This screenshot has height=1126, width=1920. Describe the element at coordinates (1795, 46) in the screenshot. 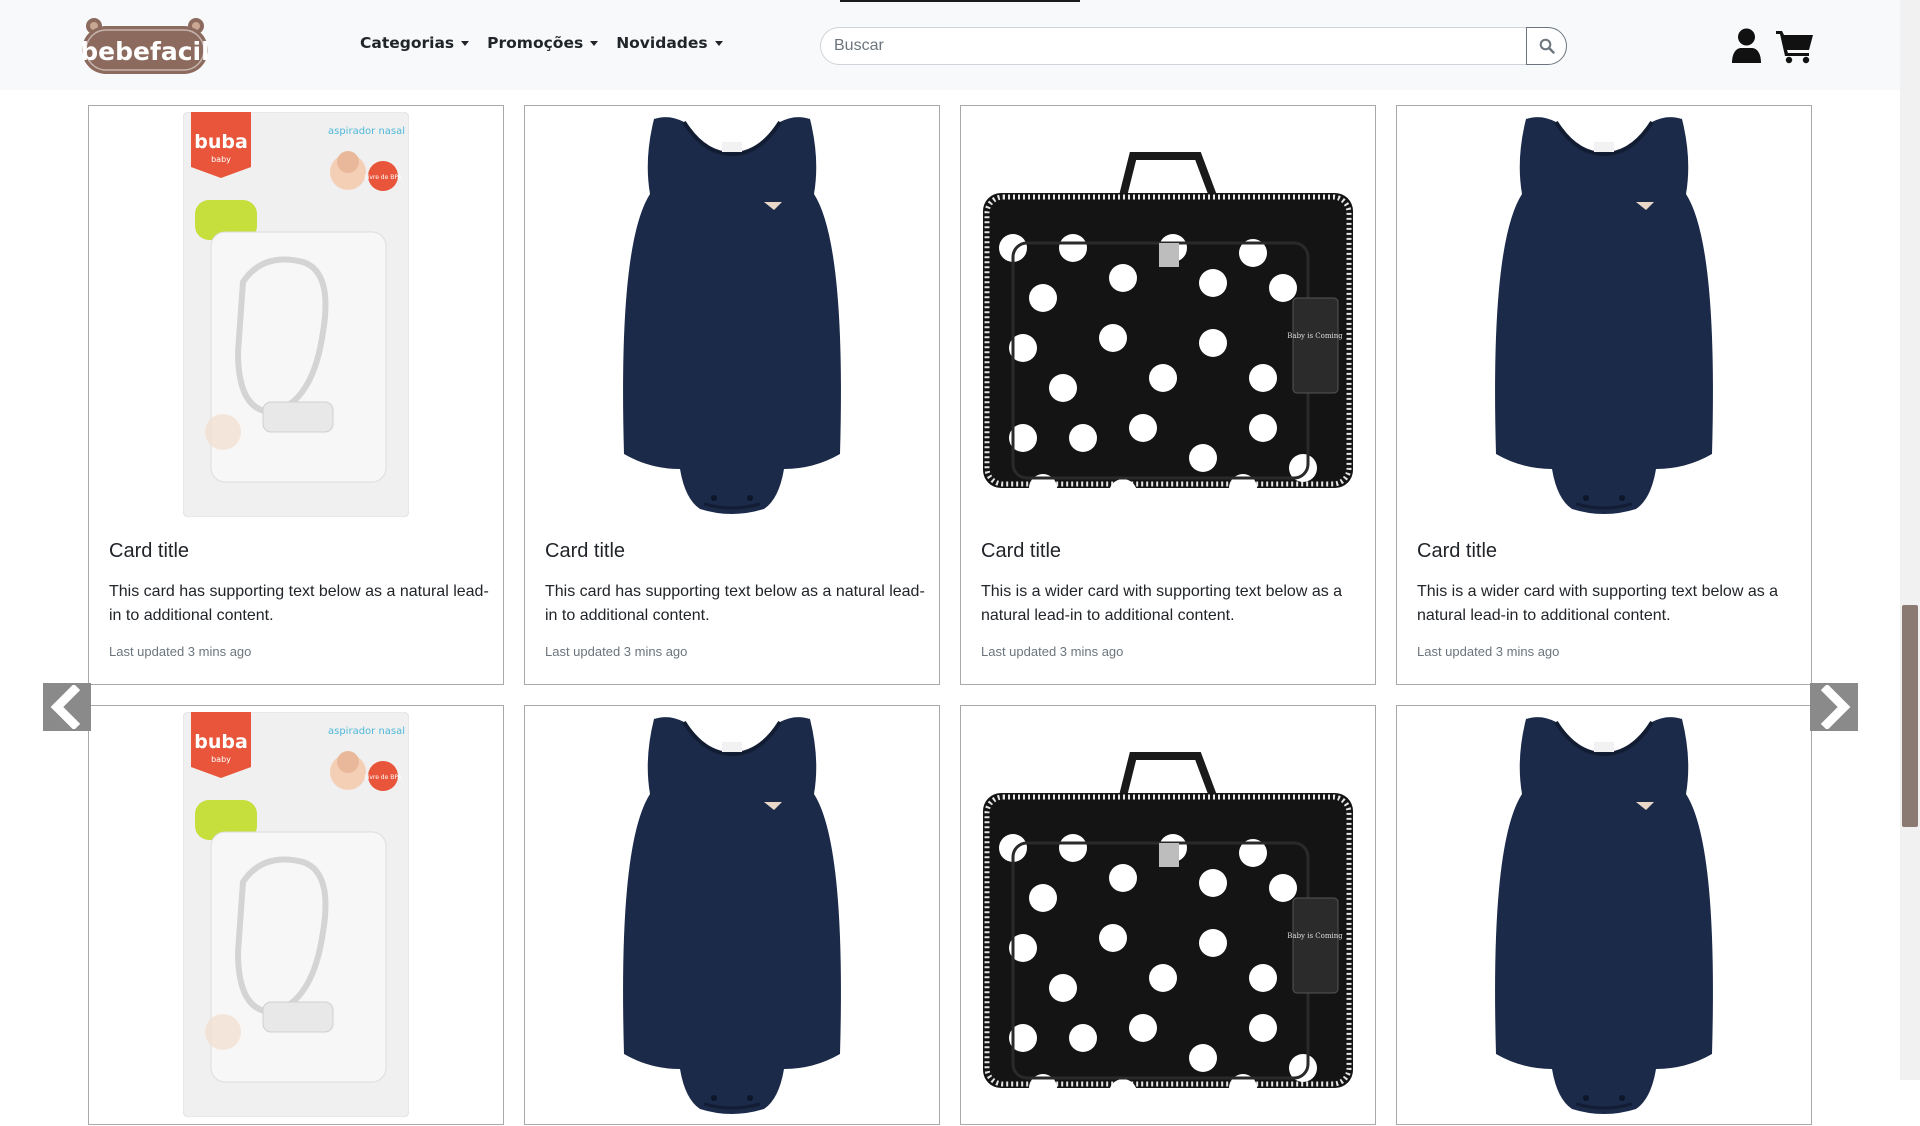

I see `cart-icon` at that location.